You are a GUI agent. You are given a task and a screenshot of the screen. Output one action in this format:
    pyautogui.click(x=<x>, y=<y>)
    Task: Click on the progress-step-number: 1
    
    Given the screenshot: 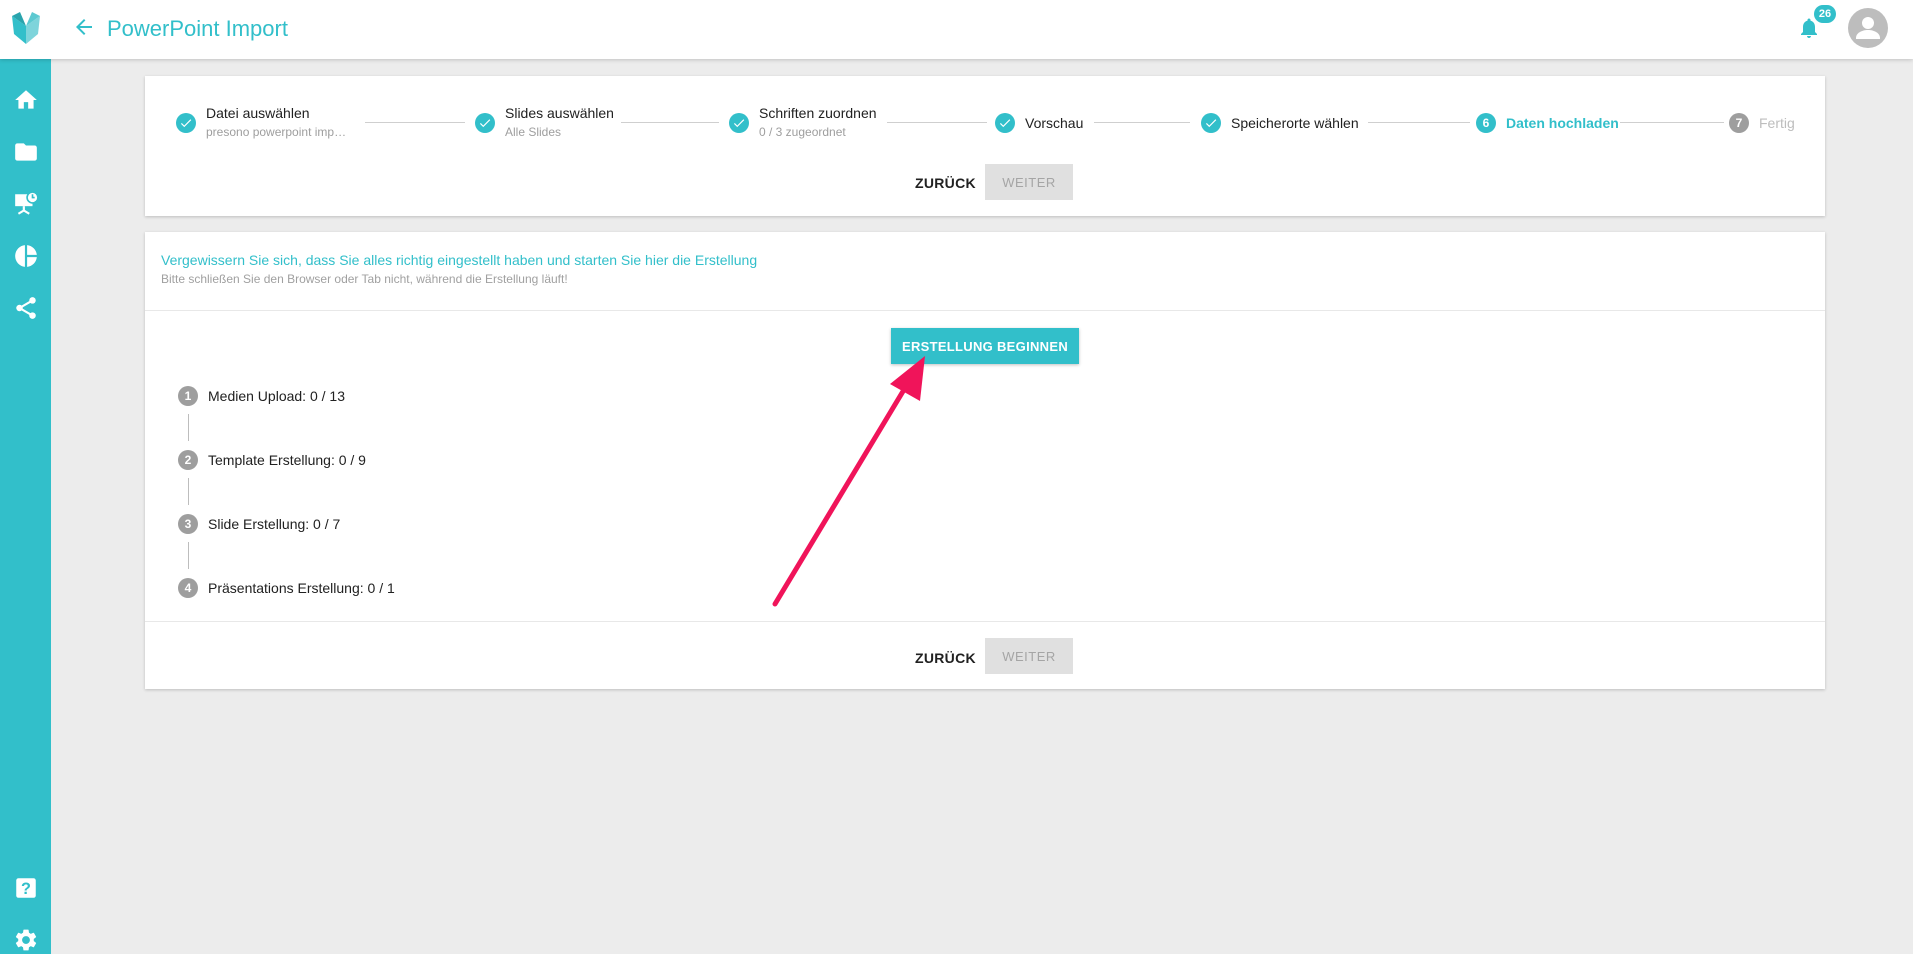 What is the action you would take?
    pyautogui.click(x=188, y=396)
    